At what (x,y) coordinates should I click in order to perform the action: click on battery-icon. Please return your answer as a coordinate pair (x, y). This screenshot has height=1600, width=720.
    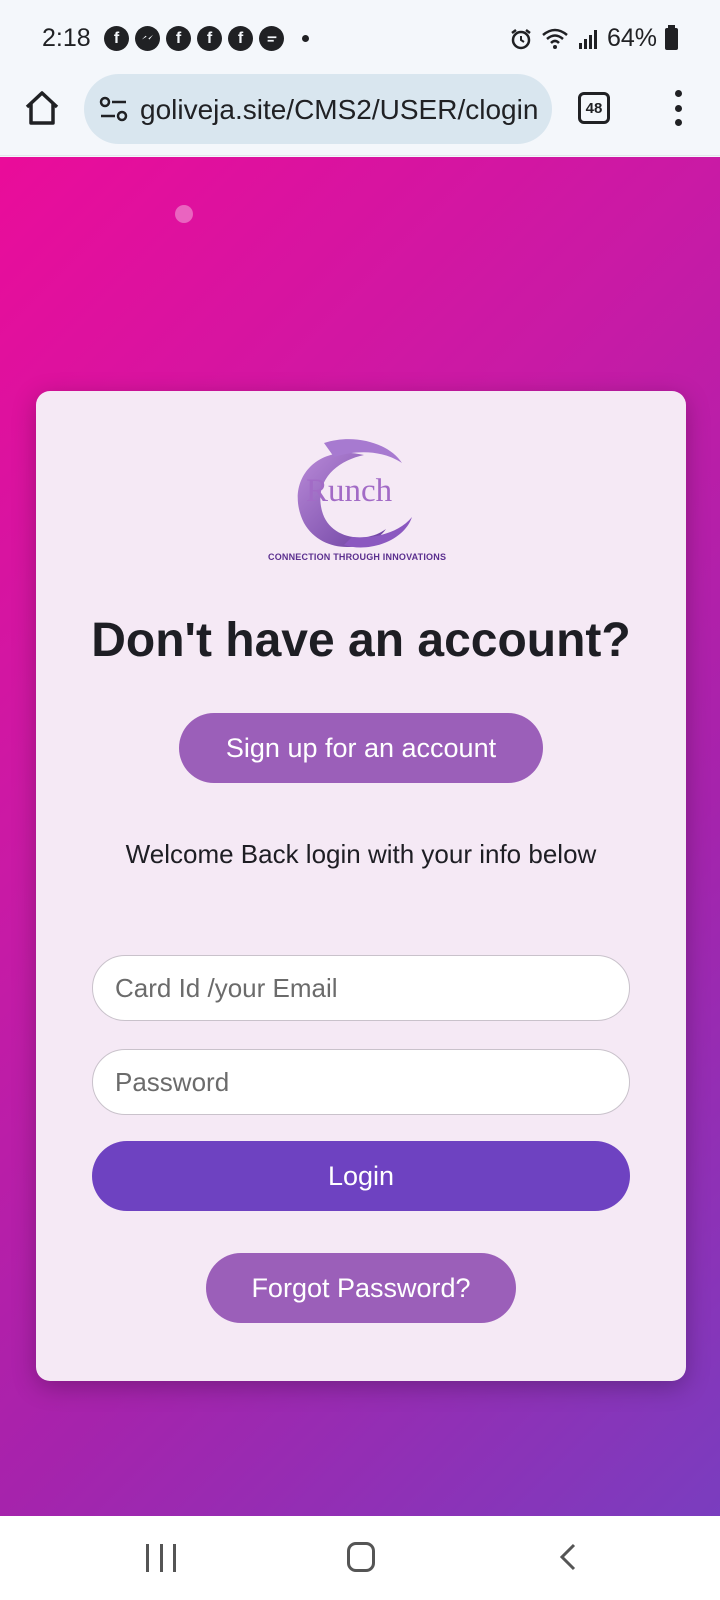
    Looking at the image, I should click on (671, 37).